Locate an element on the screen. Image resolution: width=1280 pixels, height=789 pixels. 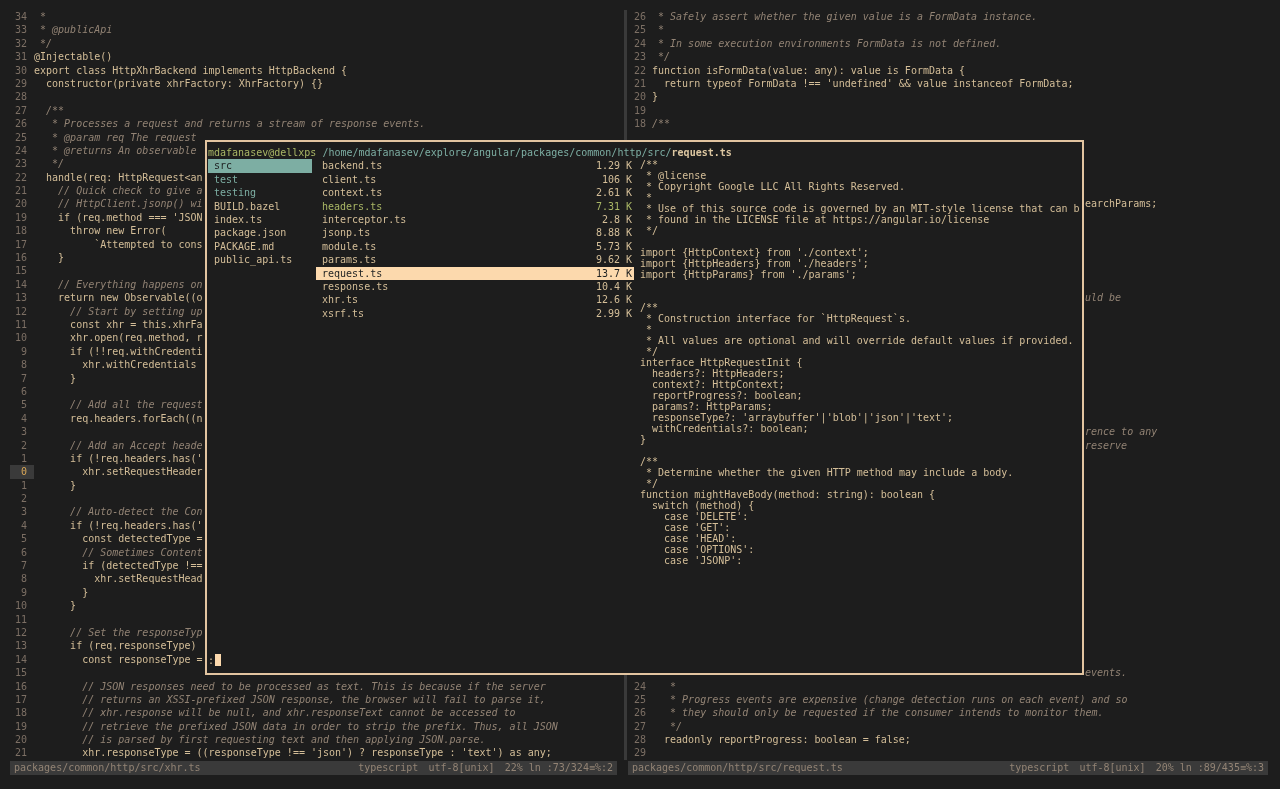
line-number: 22 is located at coordinates (20, 177).